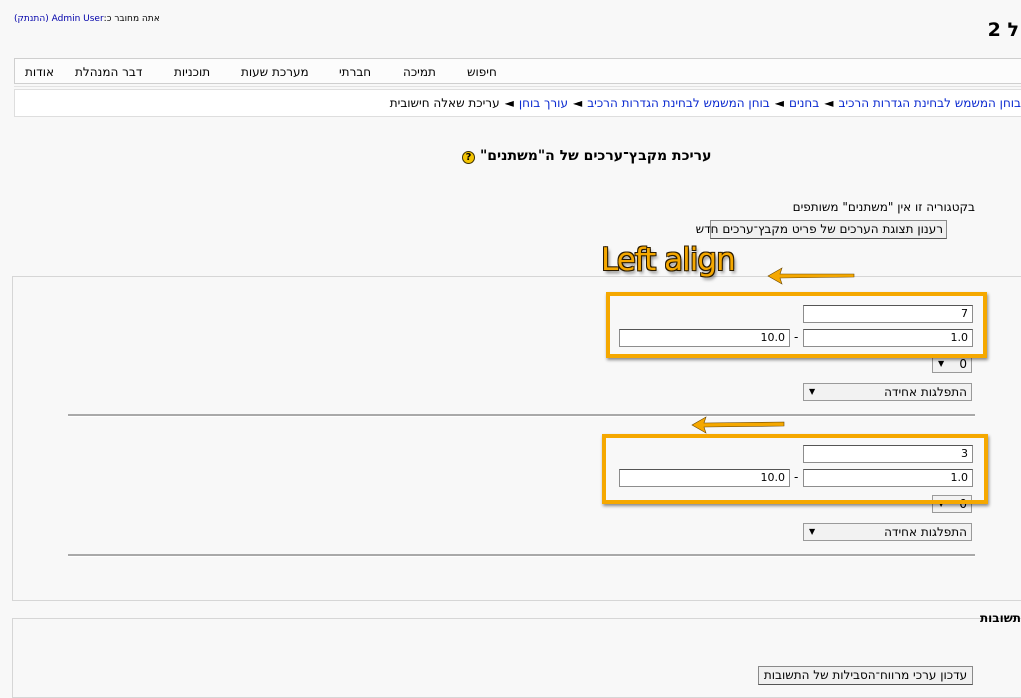  I want to click on site-title: ל 2, so click(1003, 30).